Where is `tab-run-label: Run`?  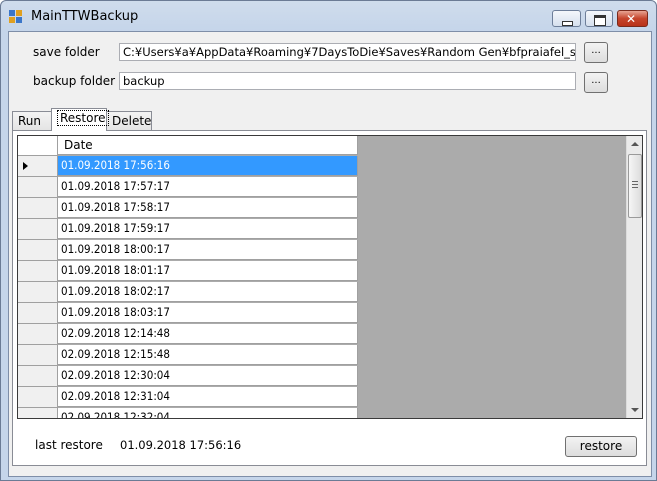 tab-run-label: Run is located at coordinates (30, 121).